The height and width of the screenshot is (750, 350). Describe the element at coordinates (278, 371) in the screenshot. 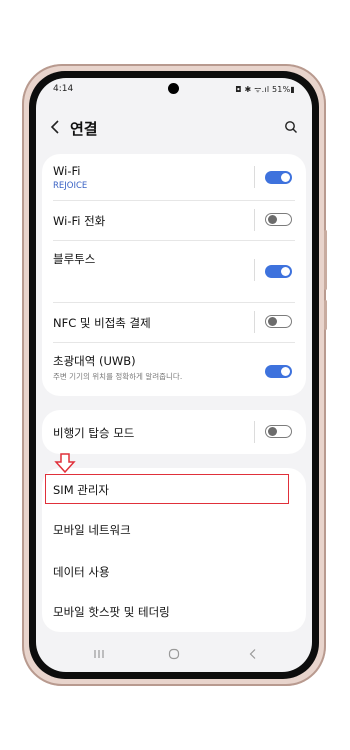

I see `uwb-toggle` at that location.